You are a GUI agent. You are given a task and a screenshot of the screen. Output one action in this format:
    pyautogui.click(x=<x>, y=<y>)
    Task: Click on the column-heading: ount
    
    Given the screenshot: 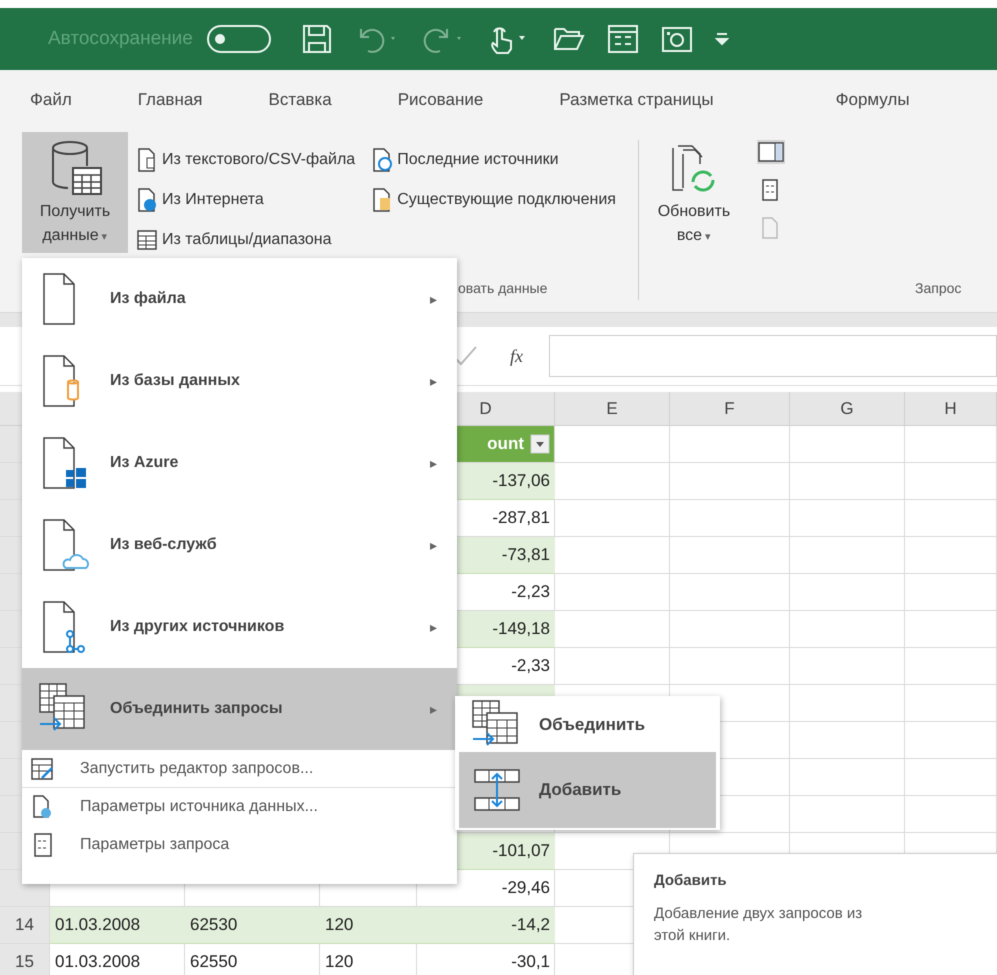 What is the action you would take?
    pyautogui.click(x=505, y=444)
    